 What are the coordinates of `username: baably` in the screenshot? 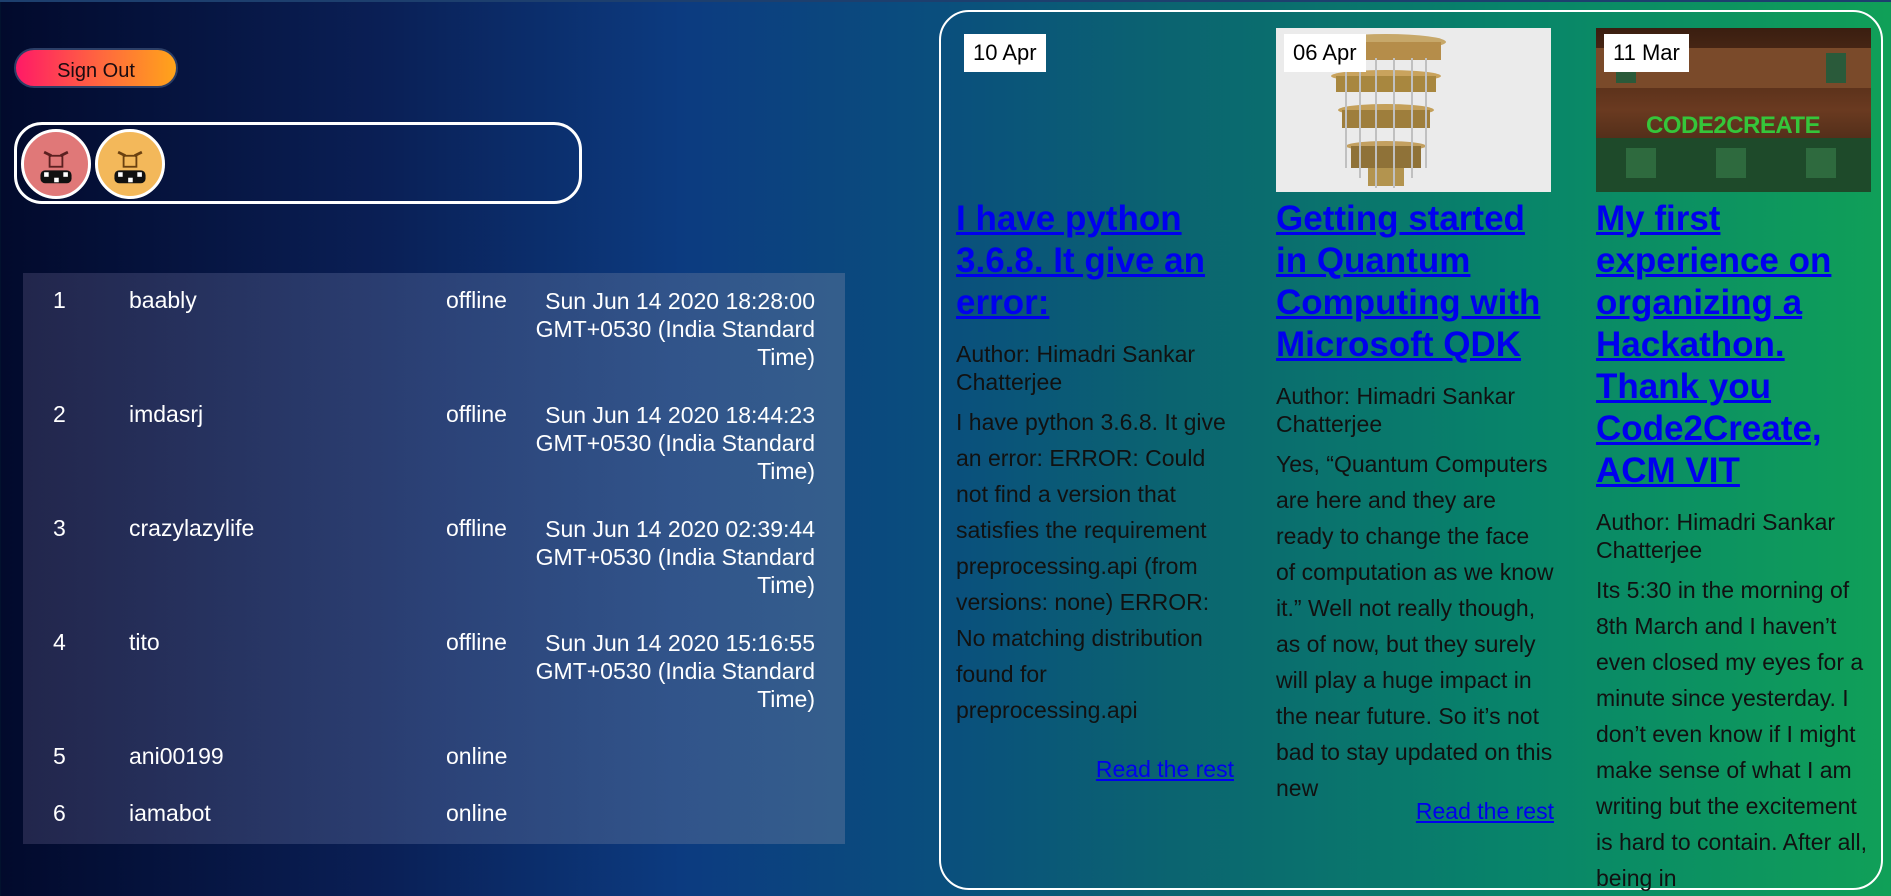 It's located at (163, 300).